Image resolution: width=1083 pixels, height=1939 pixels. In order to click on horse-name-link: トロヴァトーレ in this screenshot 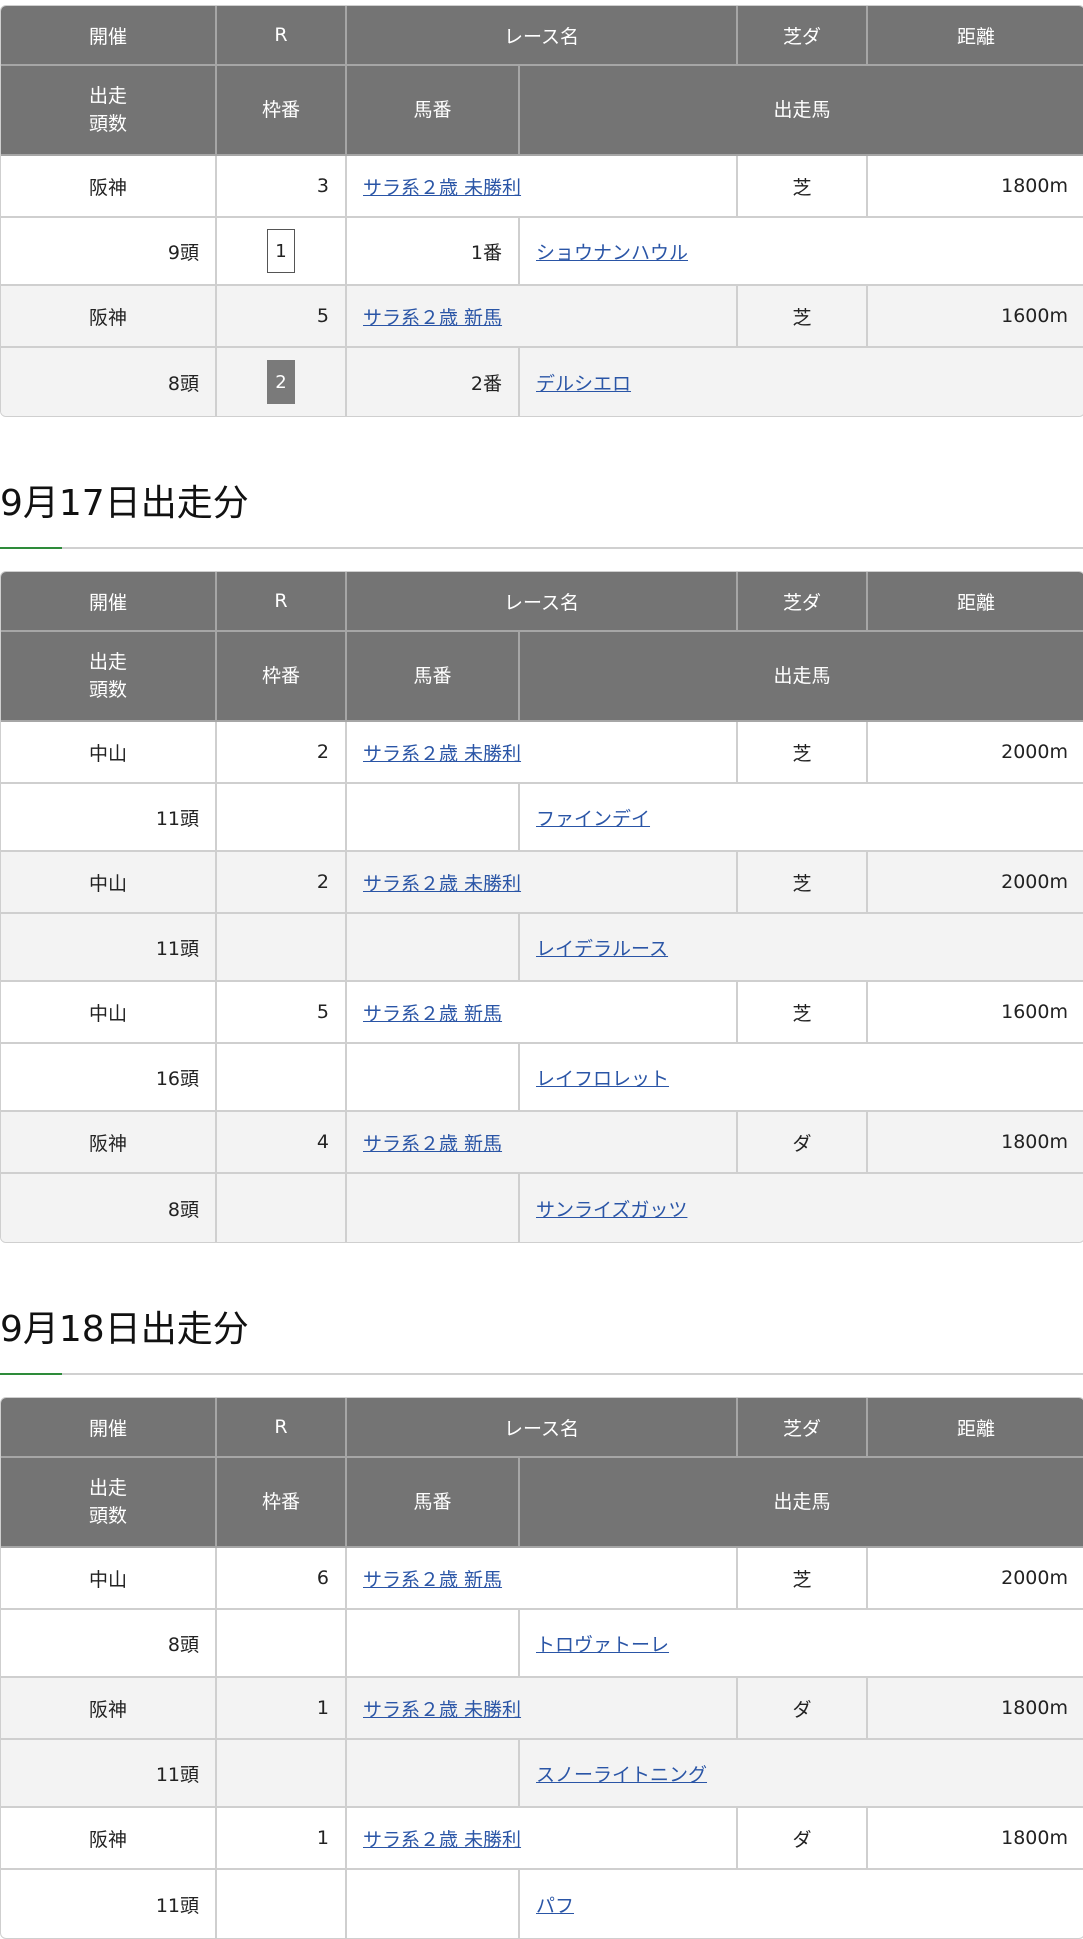, I will do `click(602, 1645)`.